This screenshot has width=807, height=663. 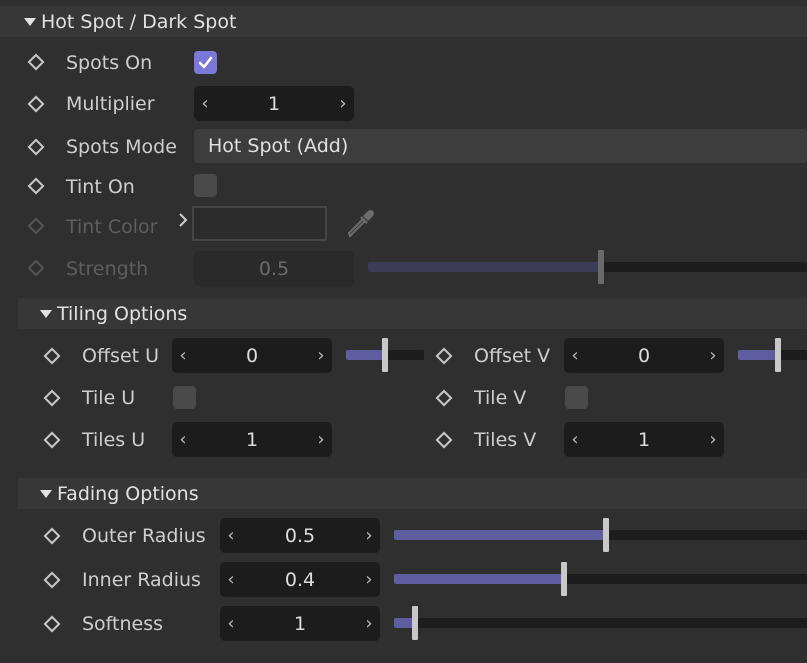 I want to click on section-header-tiling: Tiling Options, so click(x=412, y=313).